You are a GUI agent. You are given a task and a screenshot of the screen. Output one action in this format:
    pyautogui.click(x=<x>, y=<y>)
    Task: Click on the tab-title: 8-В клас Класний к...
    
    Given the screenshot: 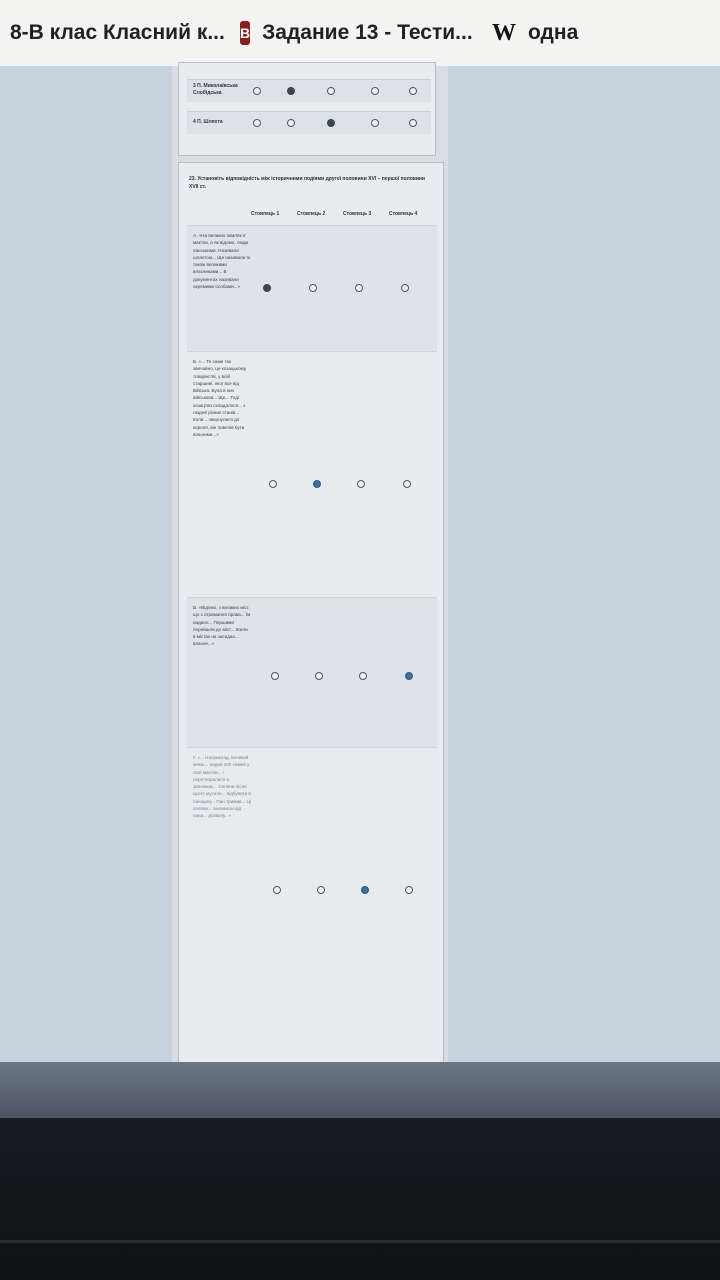 What is the action you would take?
    pyautogui.click(x=117, y=32)
    